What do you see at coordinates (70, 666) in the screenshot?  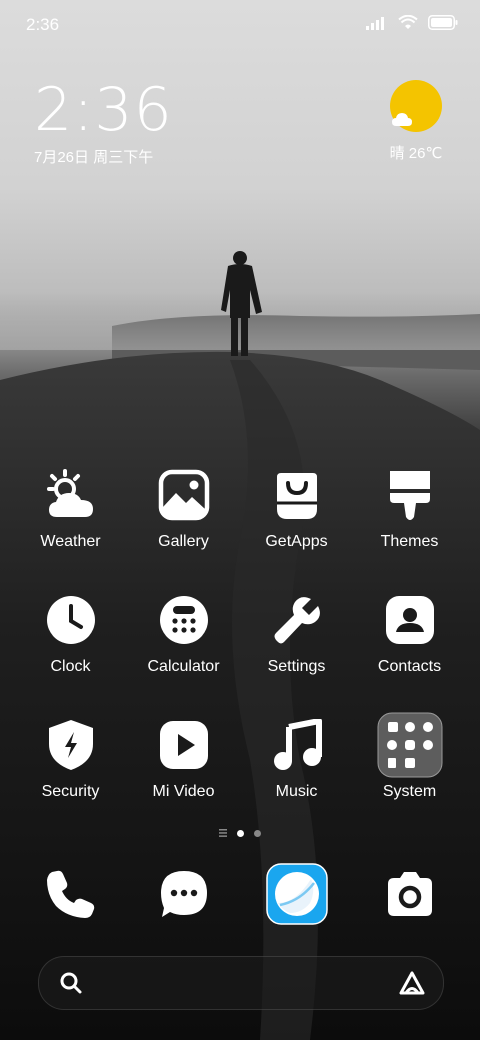 I see `app-label: Clock` at bounding box center [70, 666].